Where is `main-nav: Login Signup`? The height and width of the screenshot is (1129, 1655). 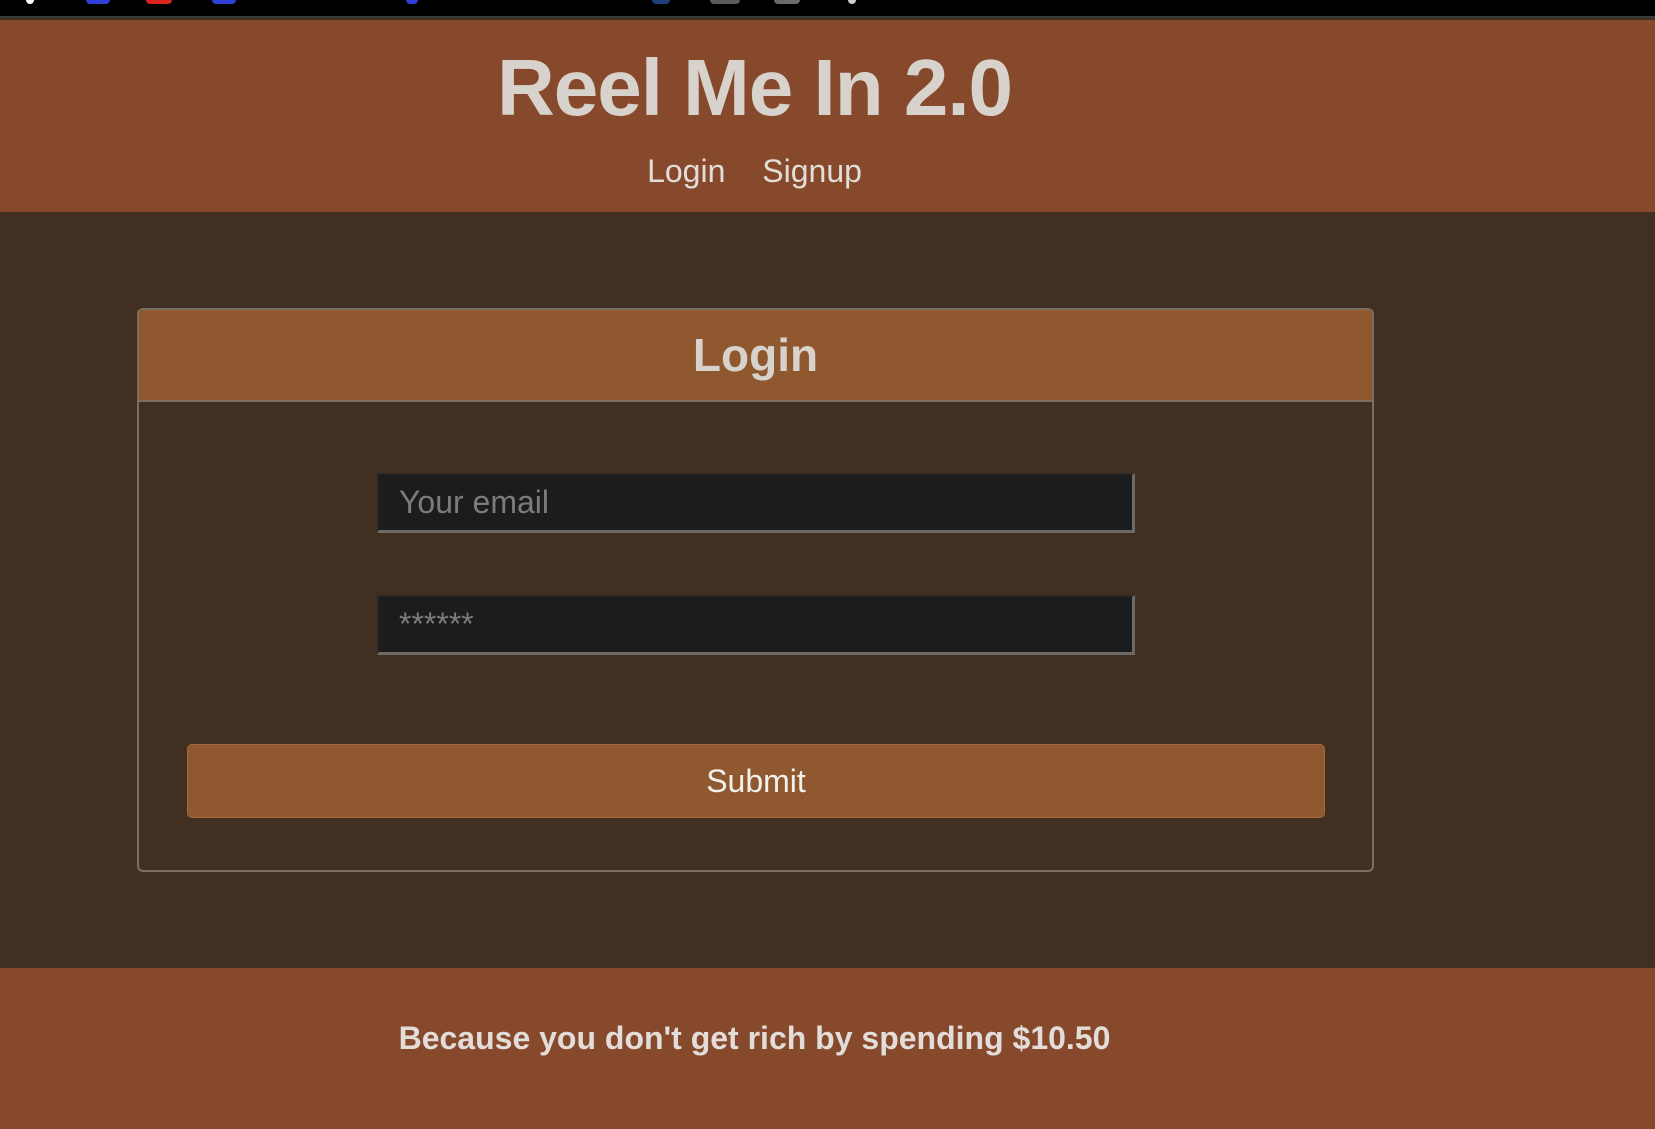 main-nav: Login Signup is located at coordinates (754, 171).